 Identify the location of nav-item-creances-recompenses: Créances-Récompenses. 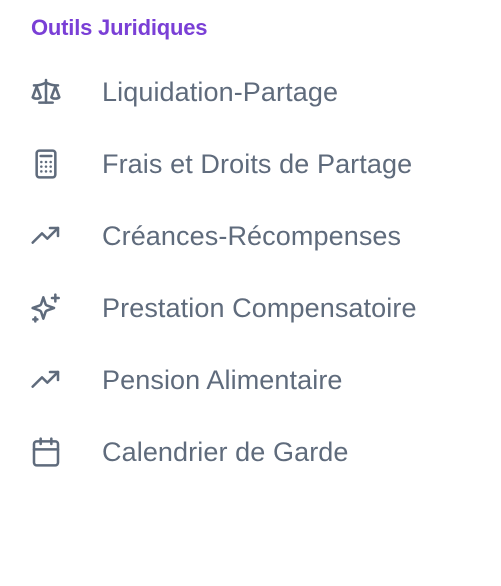
(250, 236).